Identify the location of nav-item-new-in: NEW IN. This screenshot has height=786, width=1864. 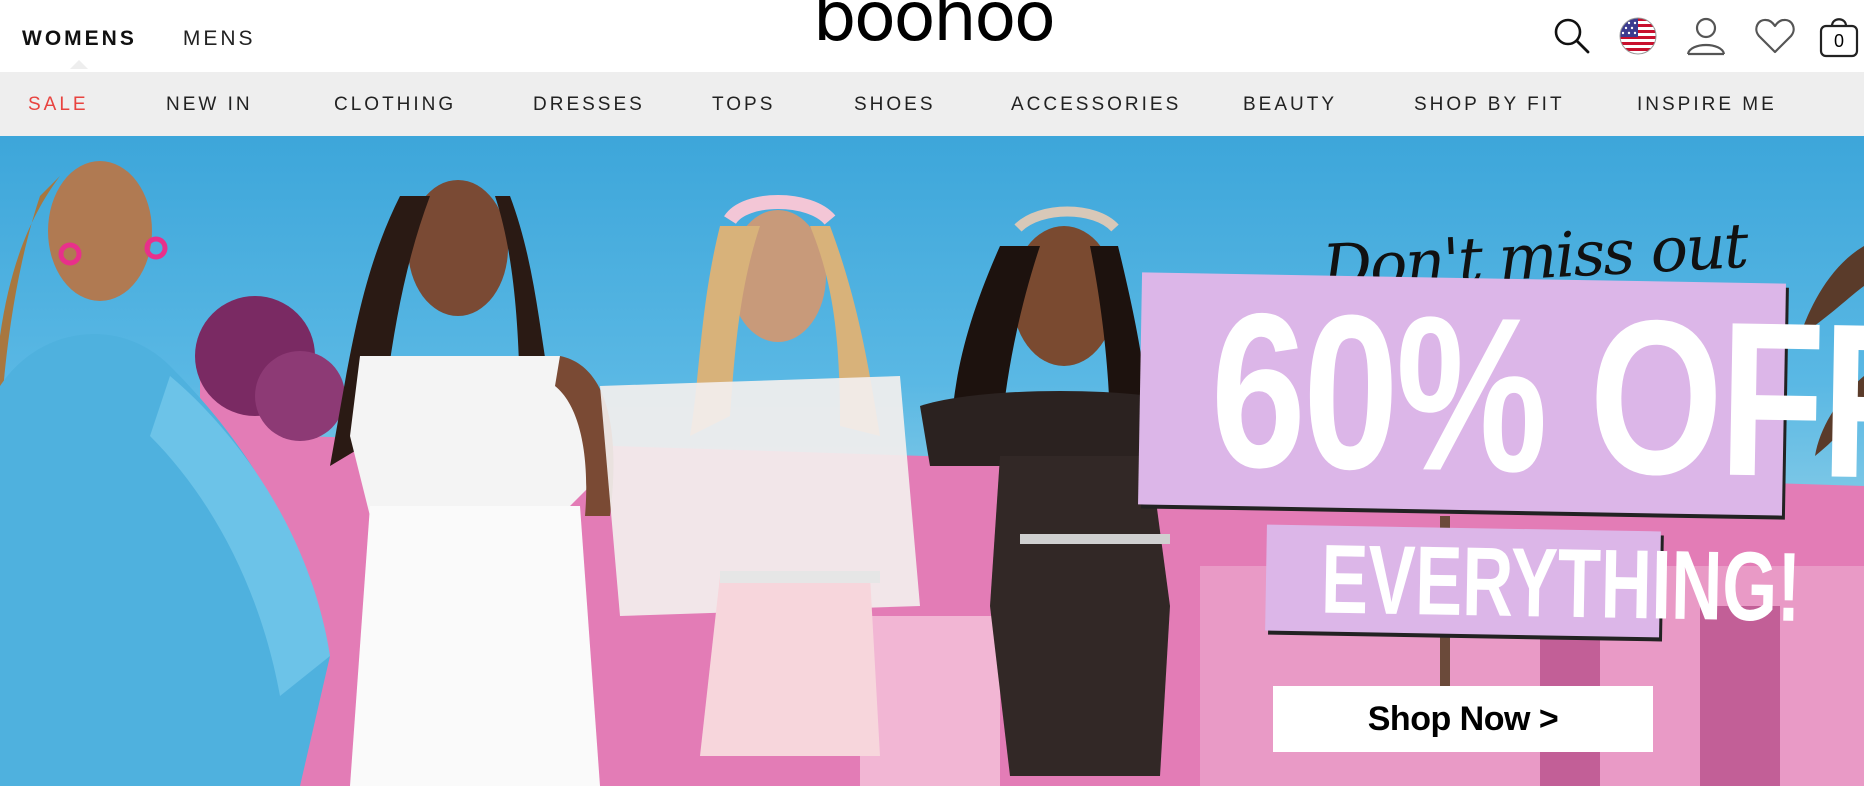
(209, 105).